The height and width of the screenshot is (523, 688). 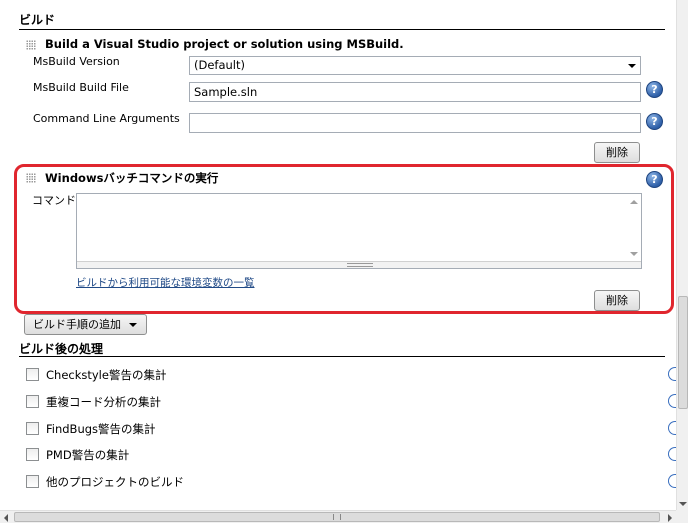 I want to click on msbuild-build-file-input: Sample.sln, so click(x=415, y=92).